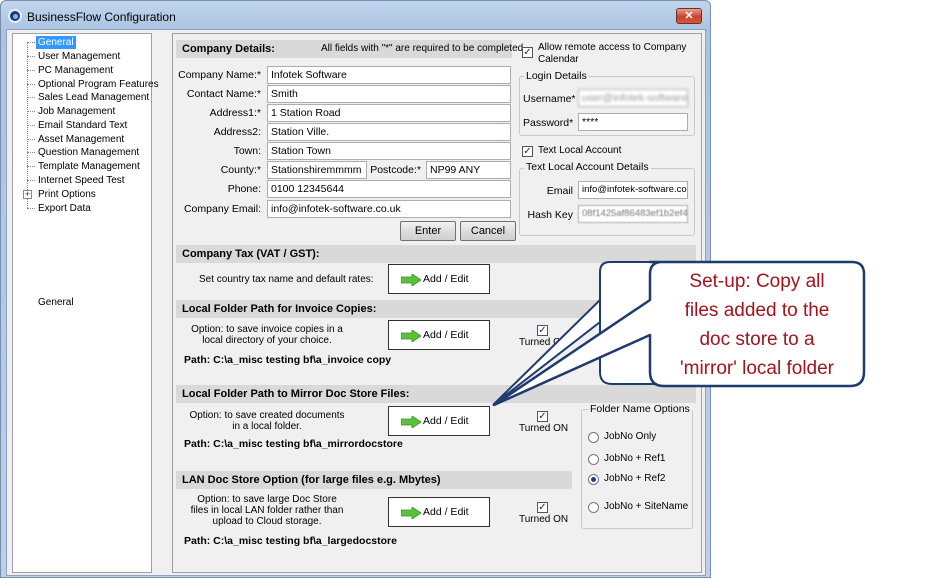 Image resolution: width=934 pixels, height=578 pixels. I want to click on phone-field: 0100 12345644, so click(389, 189).